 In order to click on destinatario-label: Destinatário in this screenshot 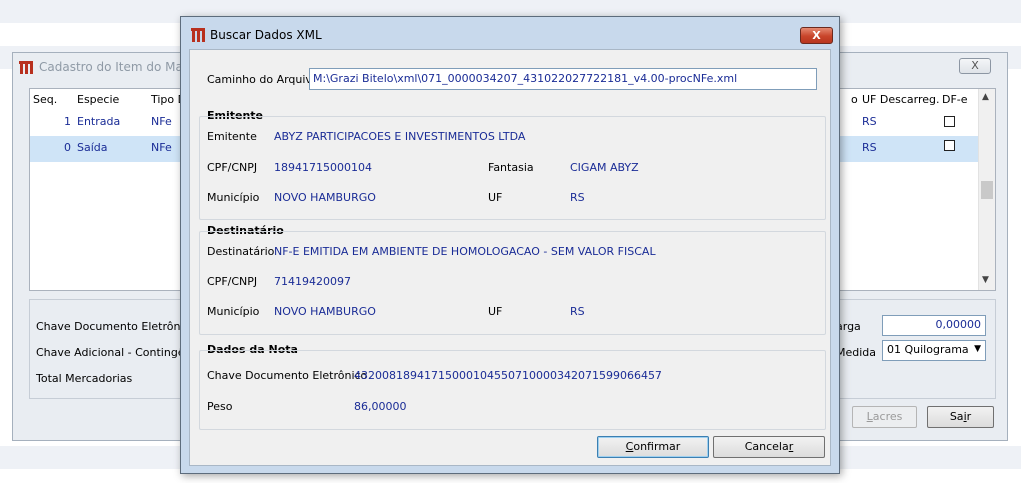, I will do `click(241, 251)`.